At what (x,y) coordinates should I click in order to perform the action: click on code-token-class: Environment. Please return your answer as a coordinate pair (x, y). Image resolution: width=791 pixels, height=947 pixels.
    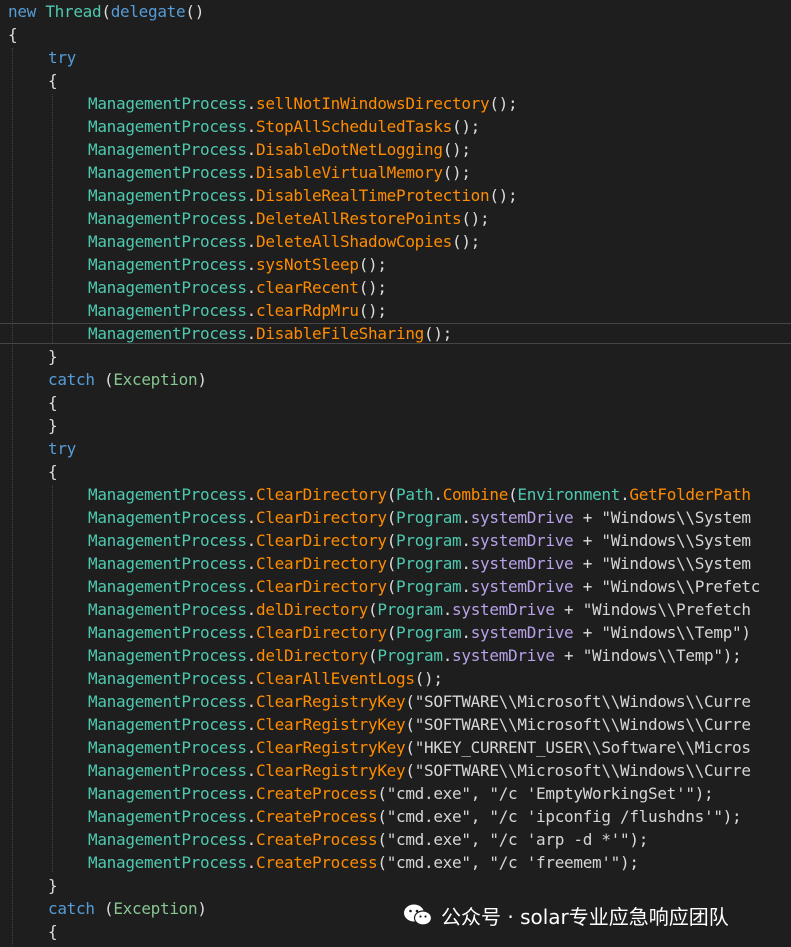
    Looking at the image, I should click on (569, 494).